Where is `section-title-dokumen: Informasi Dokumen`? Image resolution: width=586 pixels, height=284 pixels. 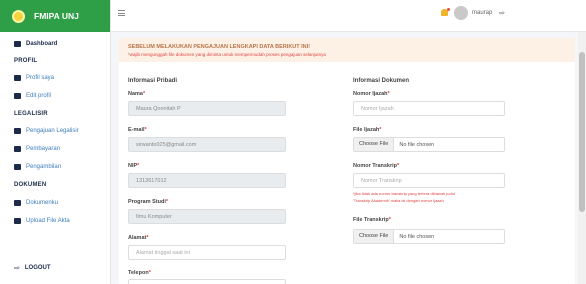
section-title-dokumen: Informasi Dokumen is located at coordinates (381, 81).